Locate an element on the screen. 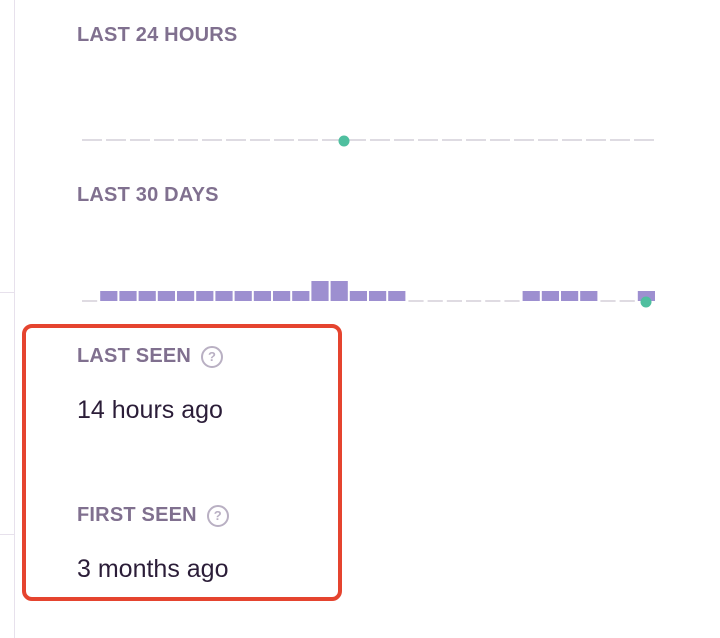 Image resolution: width=720 pixels, height=638 pixels. last-24-hours-chart is located at coordinates (370, 140).